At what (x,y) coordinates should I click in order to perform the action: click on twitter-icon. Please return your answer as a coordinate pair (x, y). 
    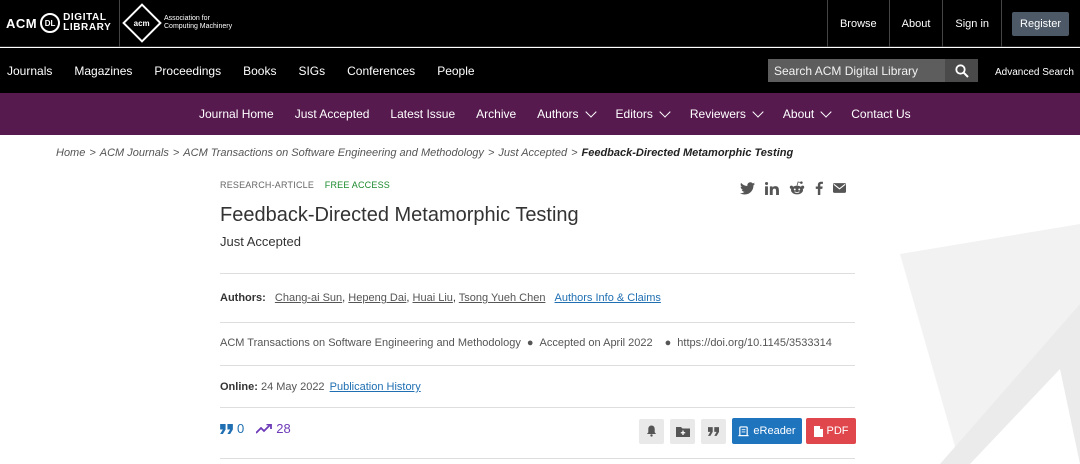
    Looking at the image, I should click on (747, 188).